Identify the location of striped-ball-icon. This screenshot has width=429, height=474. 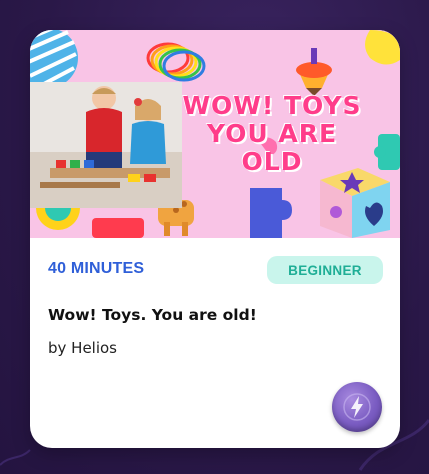
(54, 59).